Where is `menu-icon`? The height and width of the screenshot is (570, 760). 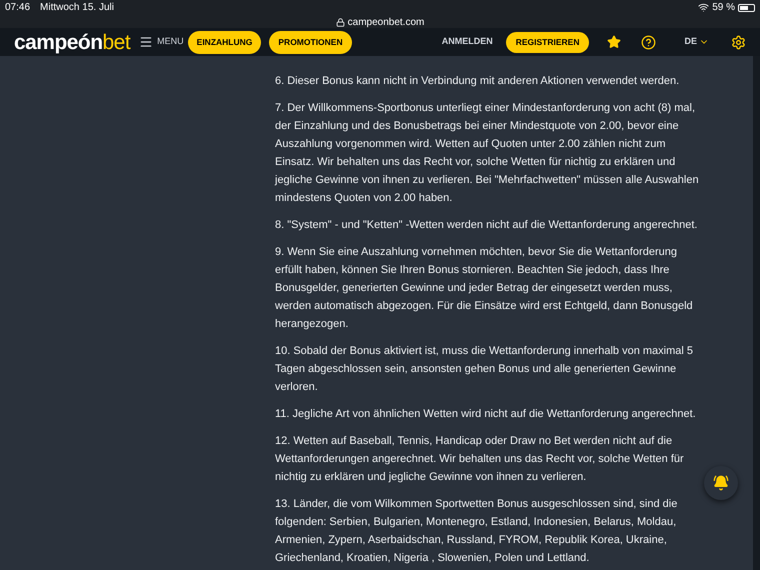
menu-icon is located at coordinates (146, 42).